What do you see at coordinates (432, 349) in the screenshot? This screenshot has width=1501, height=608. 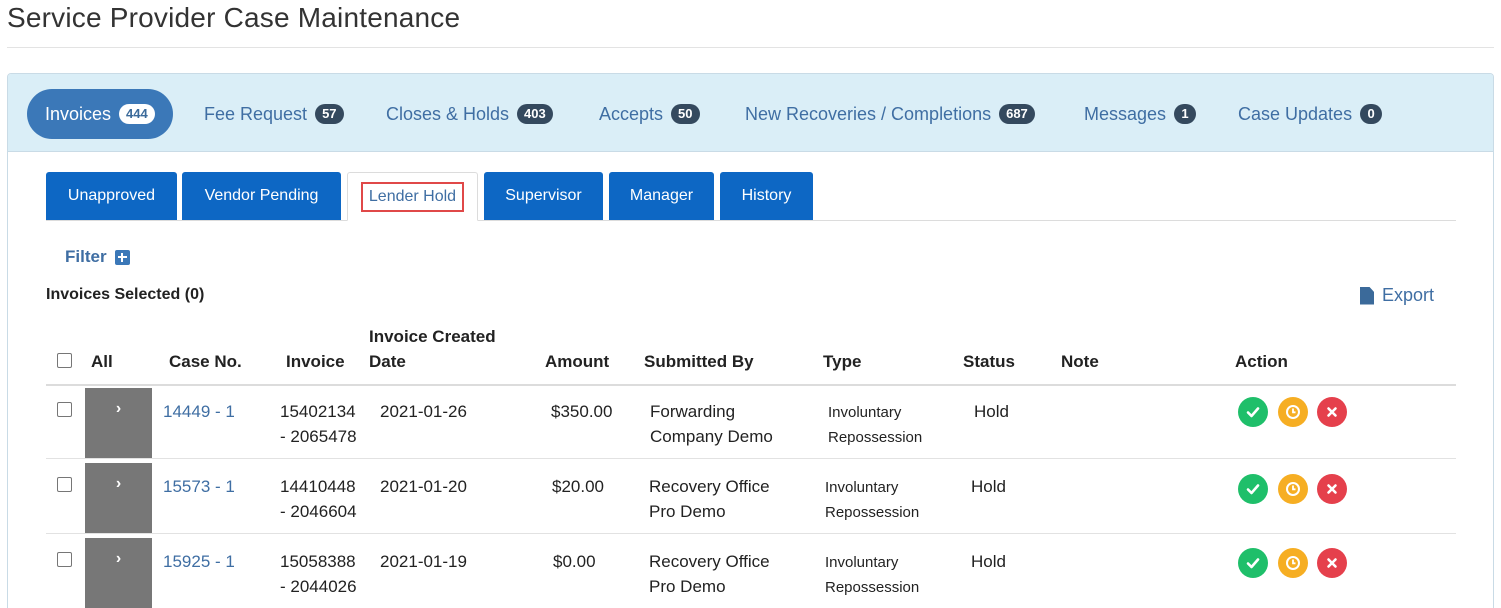 I see `header-invoice-created-date: Invoice Created Date` at bounding box center [432, 349].